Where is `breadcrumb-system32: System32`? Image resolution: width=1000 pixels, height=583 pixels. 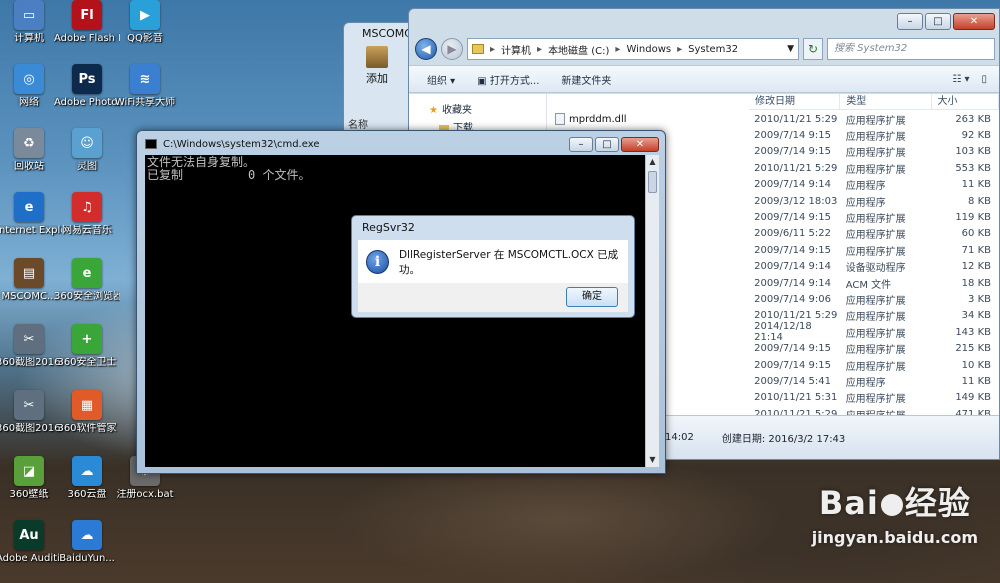
breadcrumb-system32: System32 is located at coordinates (713, 49).